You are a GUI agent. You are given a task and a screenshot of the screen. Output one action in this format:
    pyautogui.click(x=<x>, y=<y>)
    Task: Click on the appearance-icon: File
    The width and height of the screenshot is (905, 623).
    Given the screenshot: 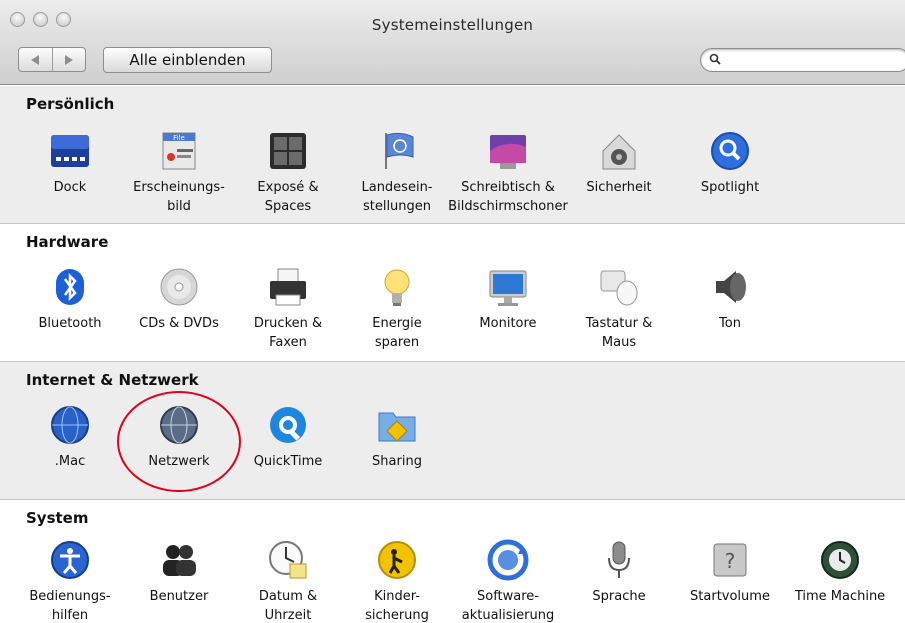 What is the action you would take?
    pyautogui.click(x=179, y=151)
    